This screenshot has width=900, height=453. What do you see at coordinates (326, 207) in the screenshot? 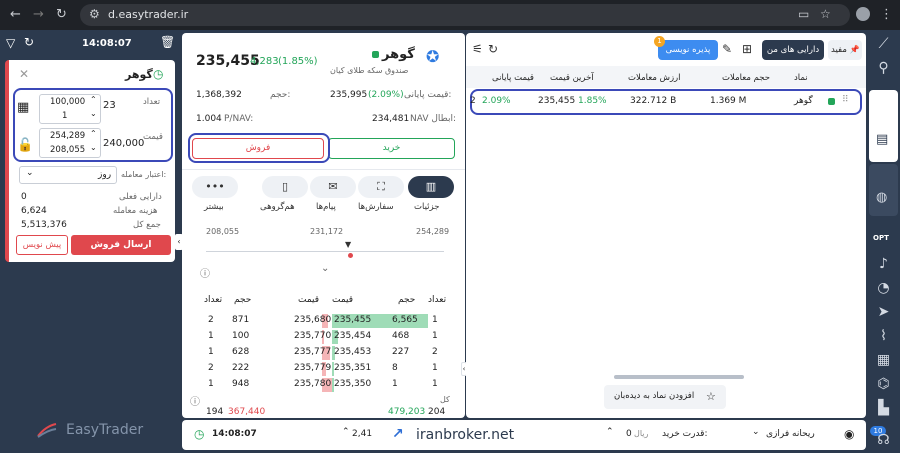
I see `tab-messages: پیام‌ها` at bounding box center [326, 207].